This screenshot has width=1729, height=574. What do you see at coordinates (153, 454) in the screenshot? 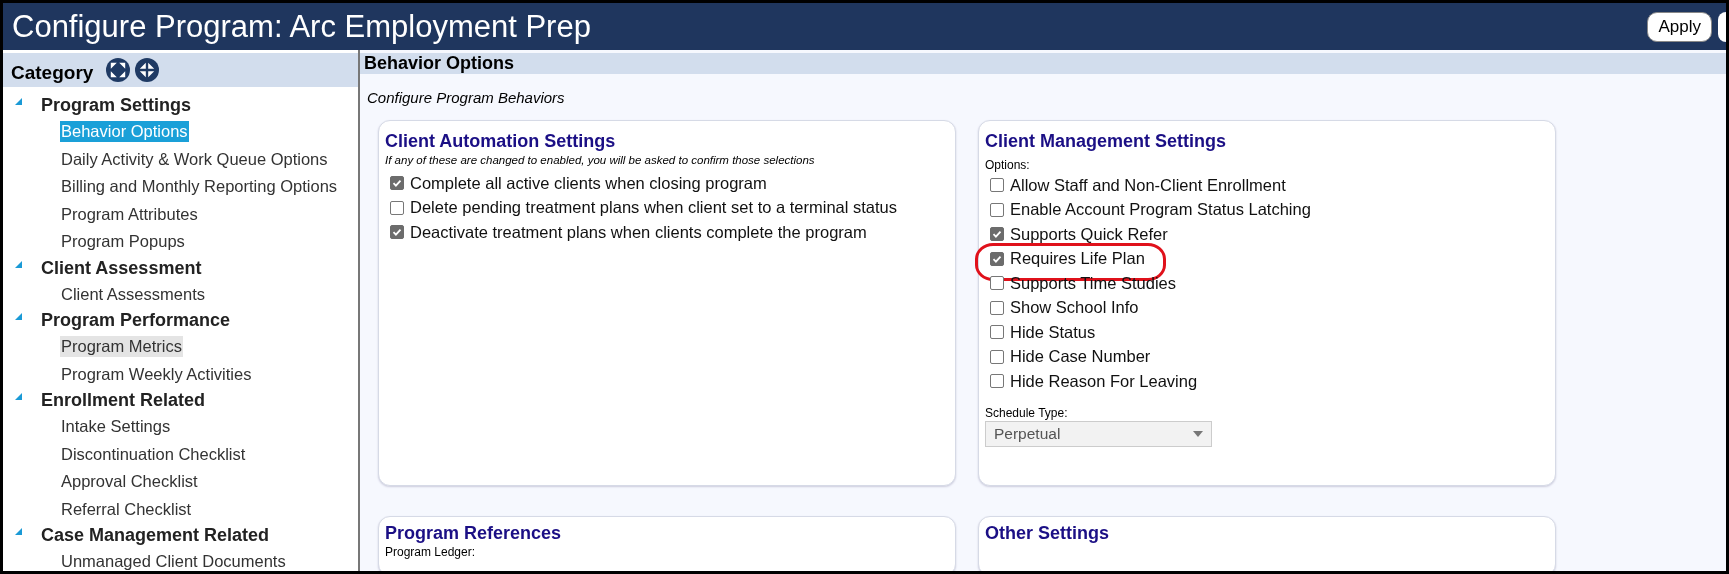
I see `tree-item: Discontinuation Checklist` at bounding box center [153, 454].